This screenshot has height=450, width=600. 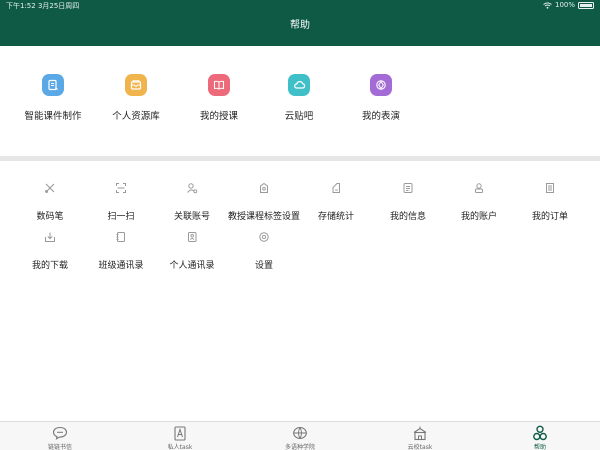 What do you see at coordinates (60, 433) in the screenshot?
I see `chat-bubble-icon` at bounding box center [60, 433].